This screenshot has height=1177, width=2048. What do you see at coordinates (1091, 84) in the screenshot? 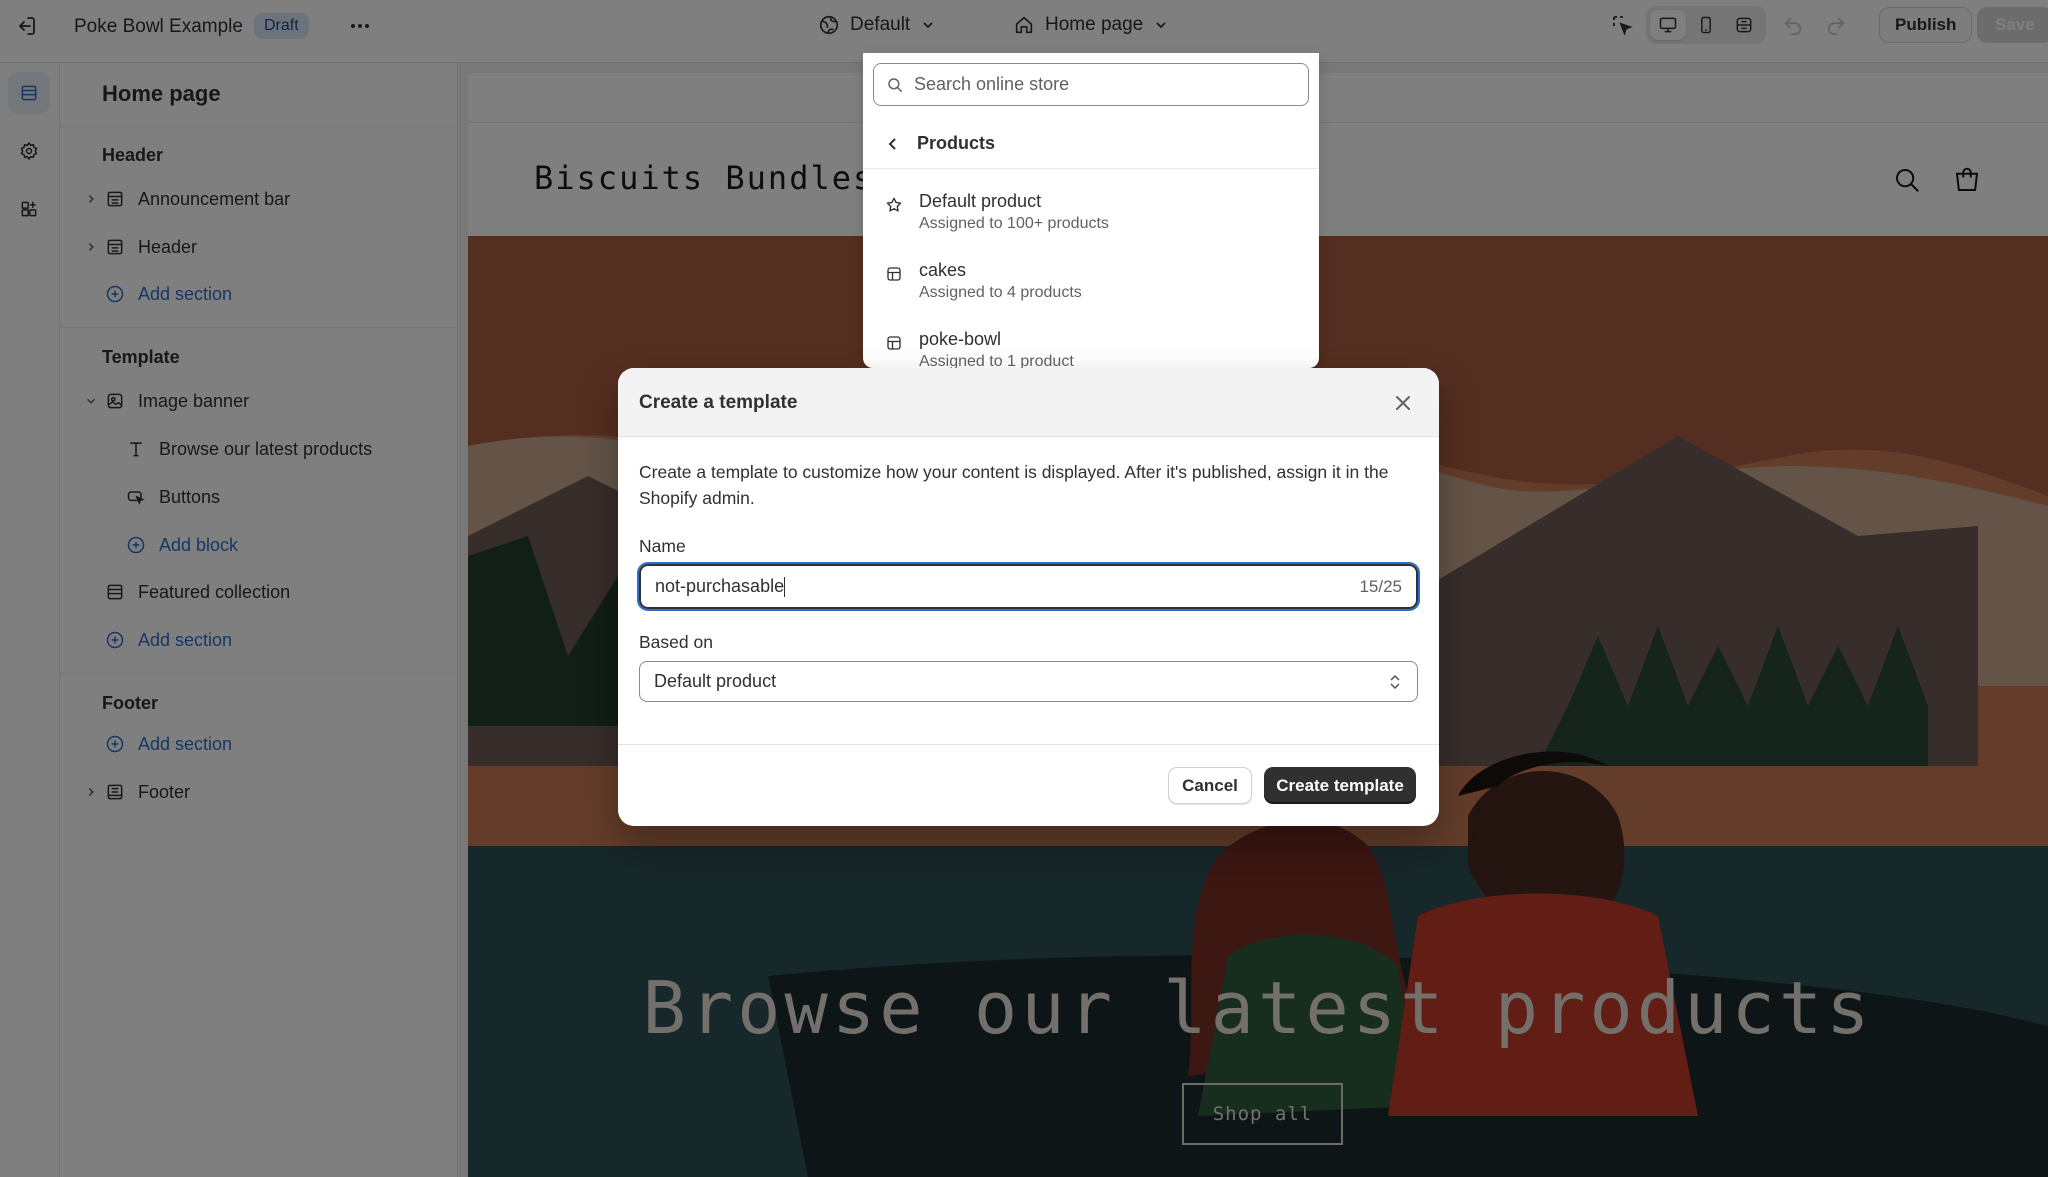
I see `search-online-store-field: Search online store` at bounding box center [1091, 84].